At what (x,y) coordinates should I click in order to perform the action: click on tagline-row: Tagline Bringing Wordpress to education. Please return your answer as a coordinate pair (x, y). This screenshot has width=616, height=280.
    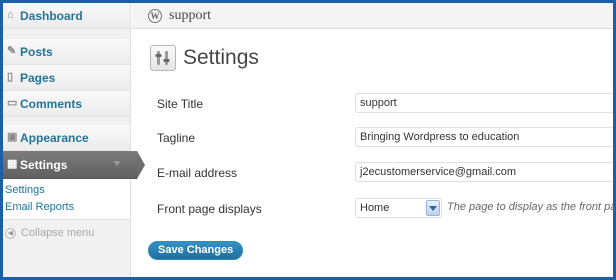
    Looking at the image, I should click on (385, 139).